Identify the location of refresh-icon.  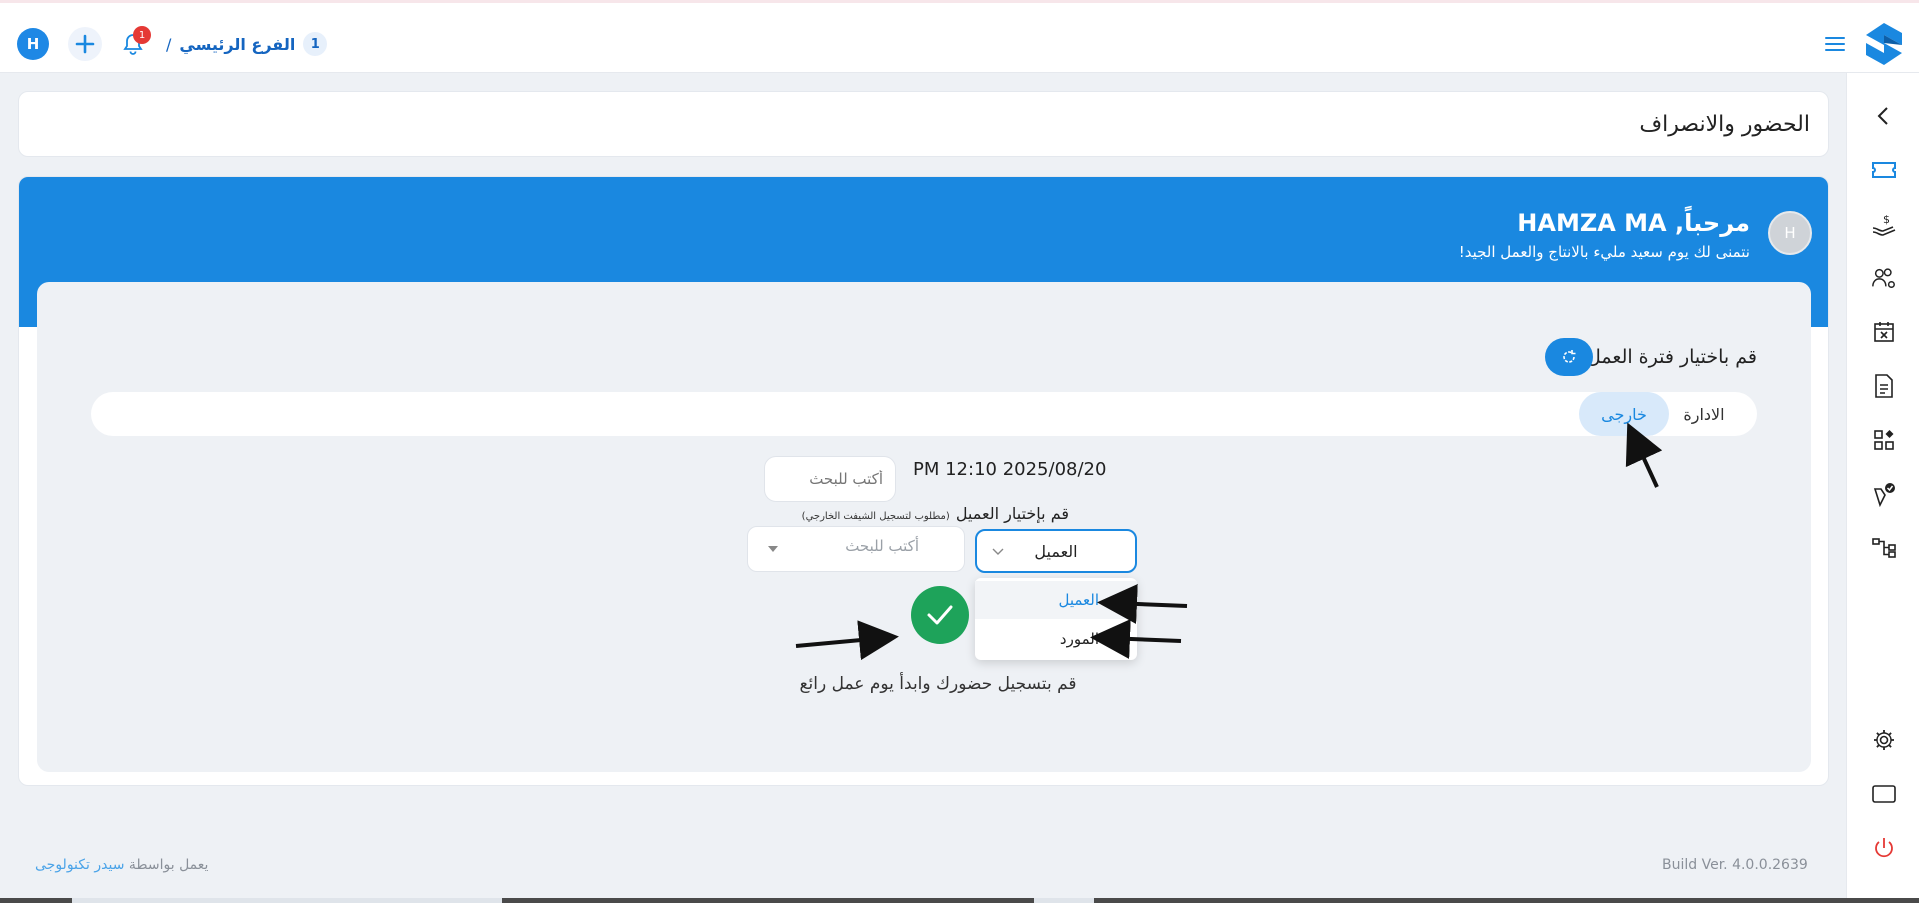
(1569, 356).